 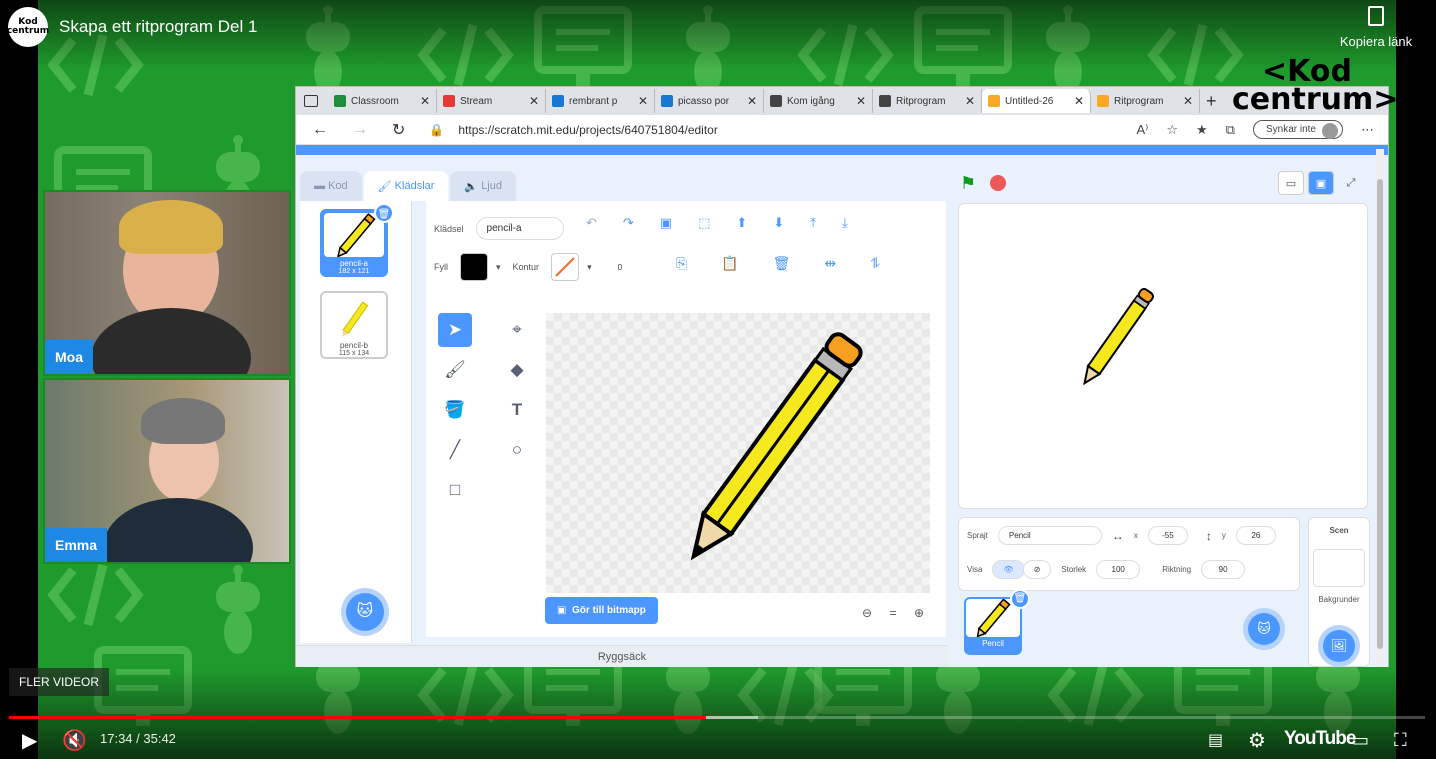 I want to click on paste-icon: 📋, so click(x=729, y=263).